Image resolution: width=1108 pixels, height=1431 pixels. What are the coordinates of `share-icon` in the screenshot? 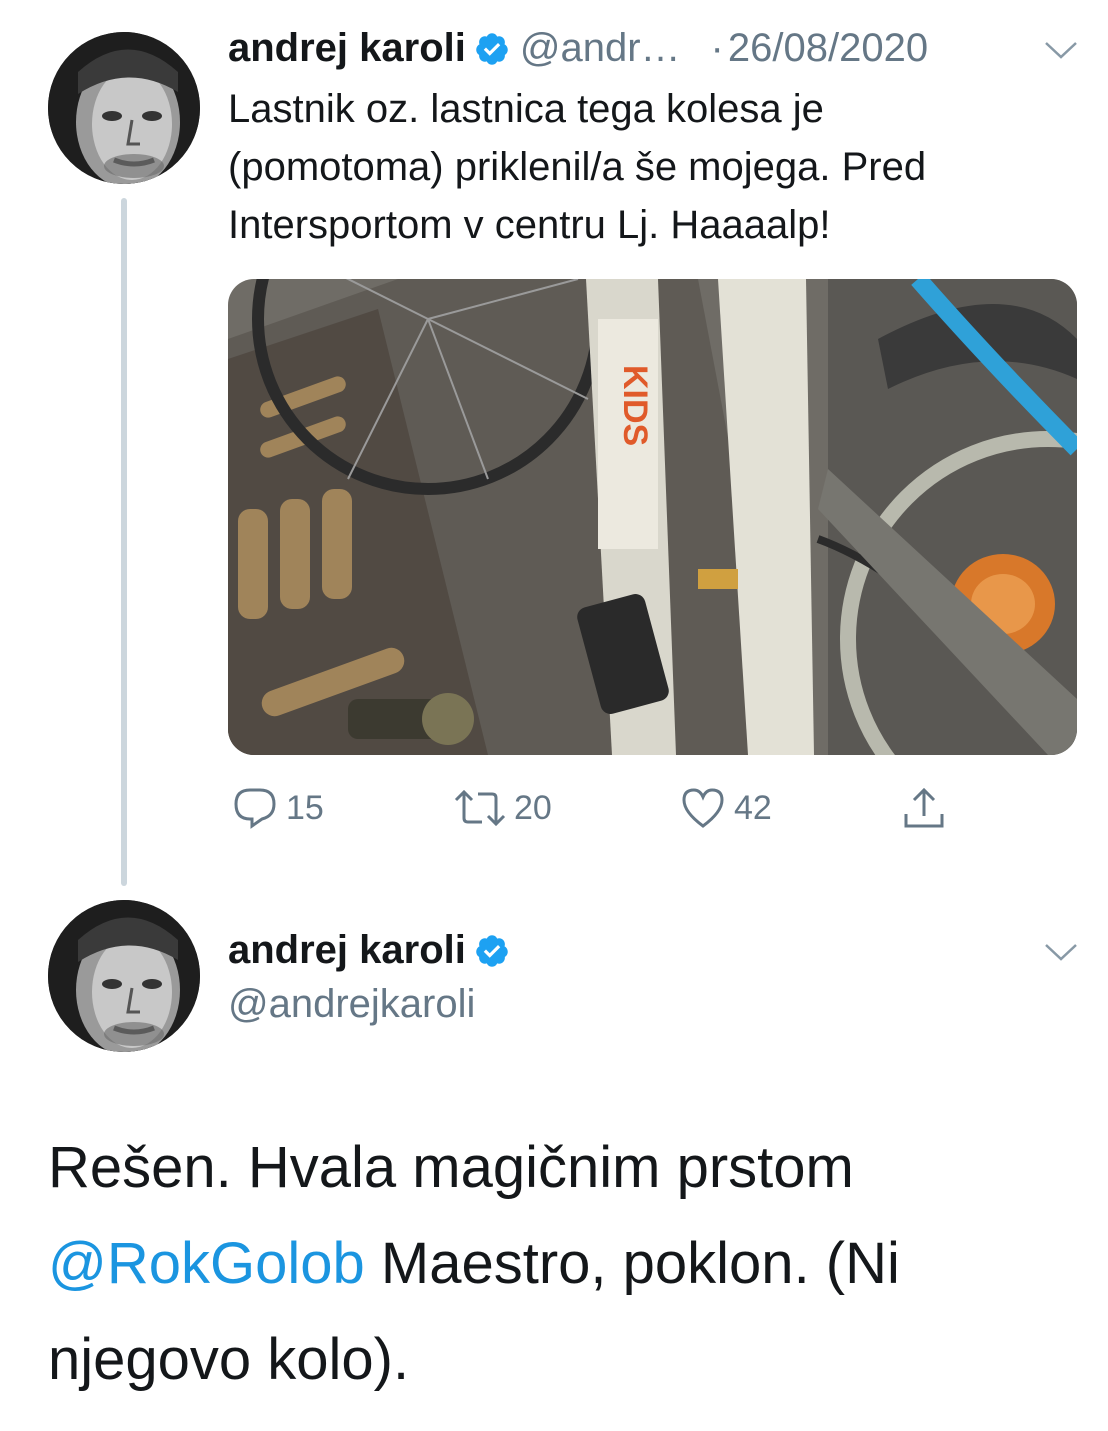 It's located at (924, 807).